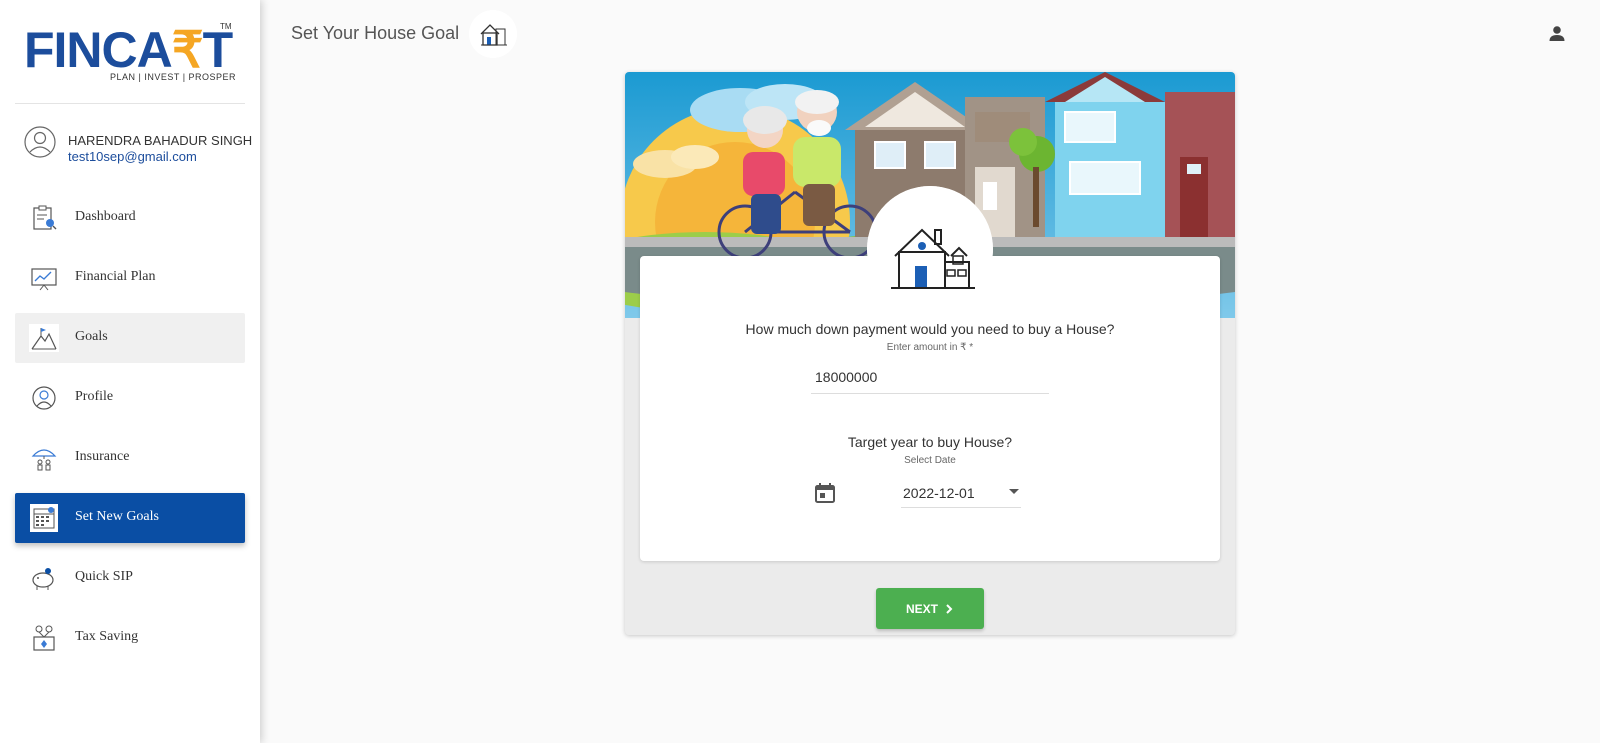 The image size is (1600, 743). I want to click on sidebar-item-label: Goals, so click(91, 336).